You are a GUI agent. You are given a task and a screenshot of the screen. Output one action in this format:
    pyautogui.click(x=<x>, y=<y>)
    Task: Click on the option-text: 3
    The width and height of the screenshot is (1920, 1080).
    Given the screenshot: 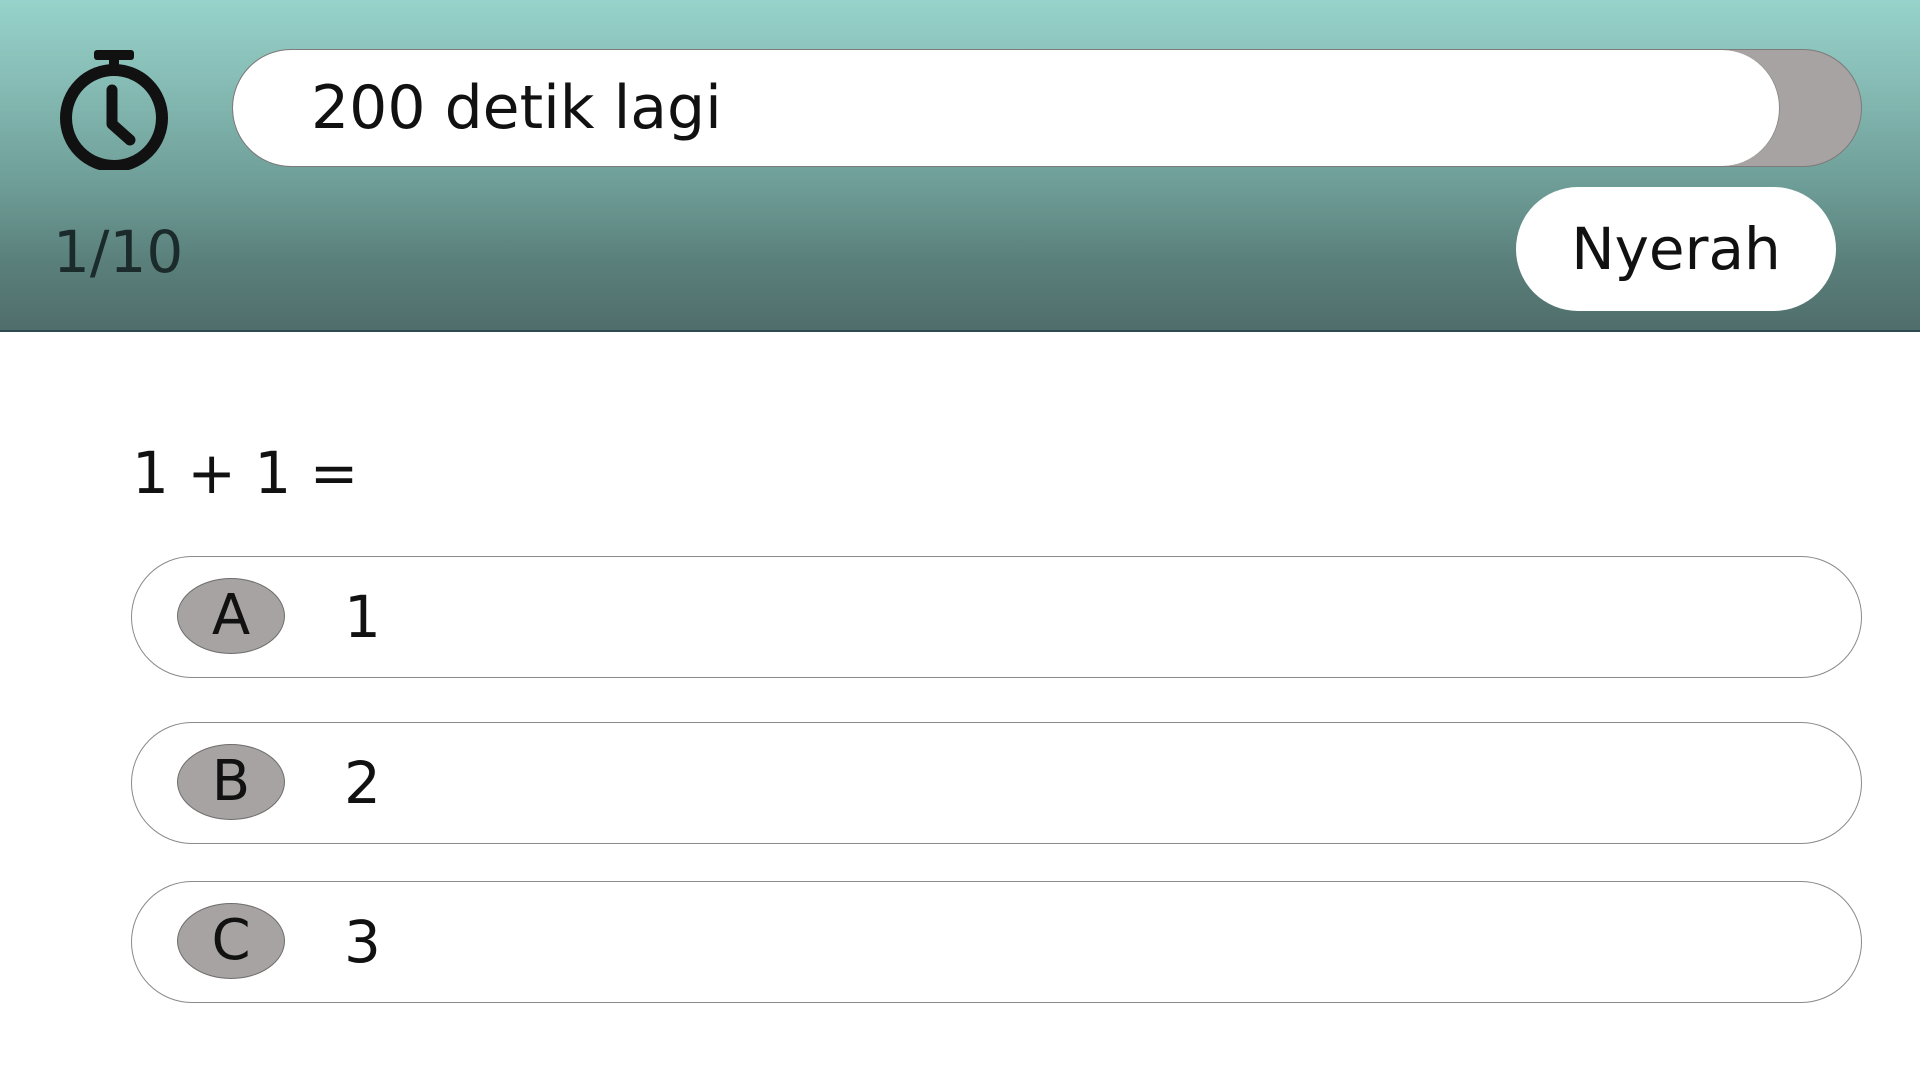 What is the action you would take?
    pyautogui.click(x=362, y=942)
    